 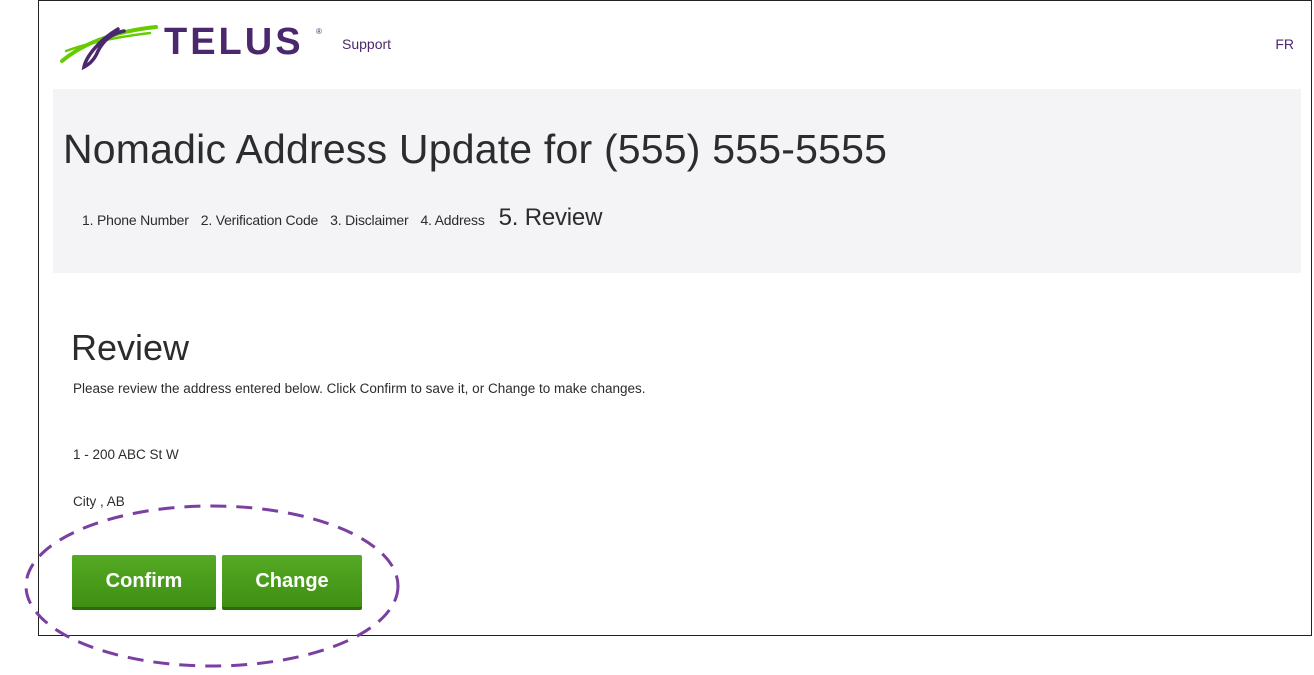 What do you see at coordinates (234, 42) in the screenshot?
I see `telus-wordmark: TELUS` at bounding box center [234, 42].